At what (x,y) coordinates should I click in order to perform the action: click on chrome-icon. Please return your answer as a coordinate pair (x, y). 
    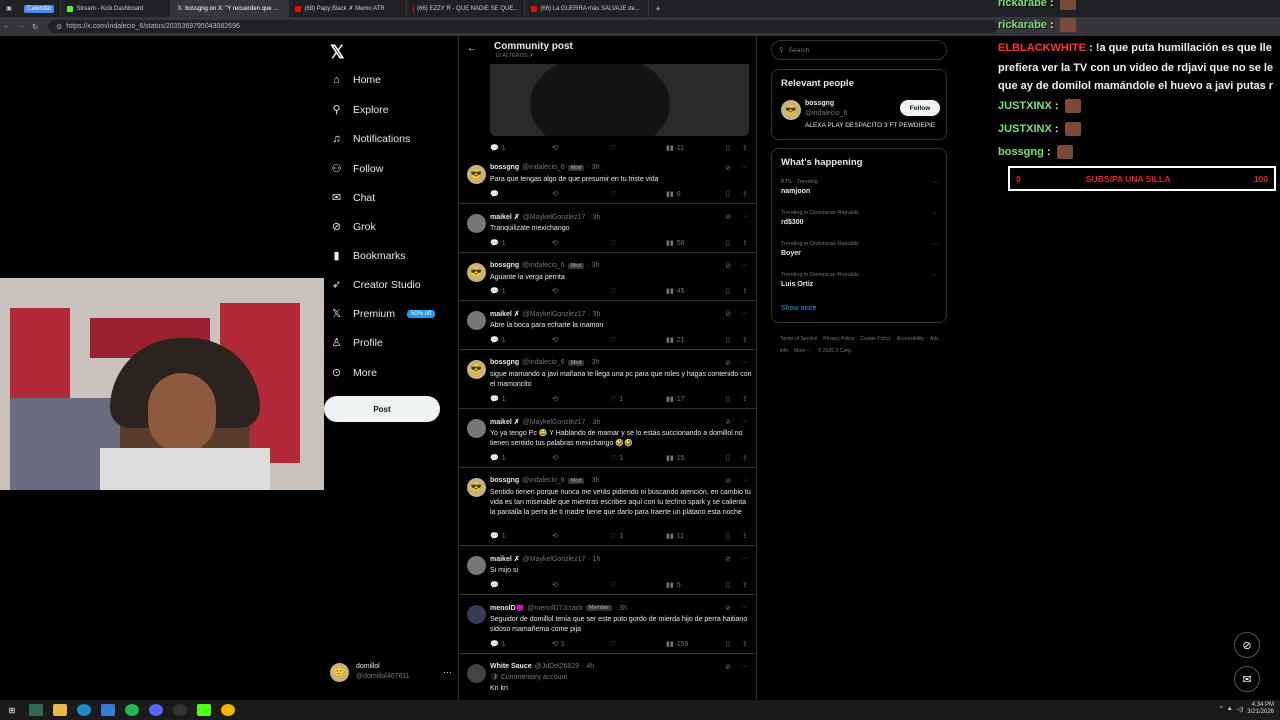
    Looking at the image, I should click on (228, 710).